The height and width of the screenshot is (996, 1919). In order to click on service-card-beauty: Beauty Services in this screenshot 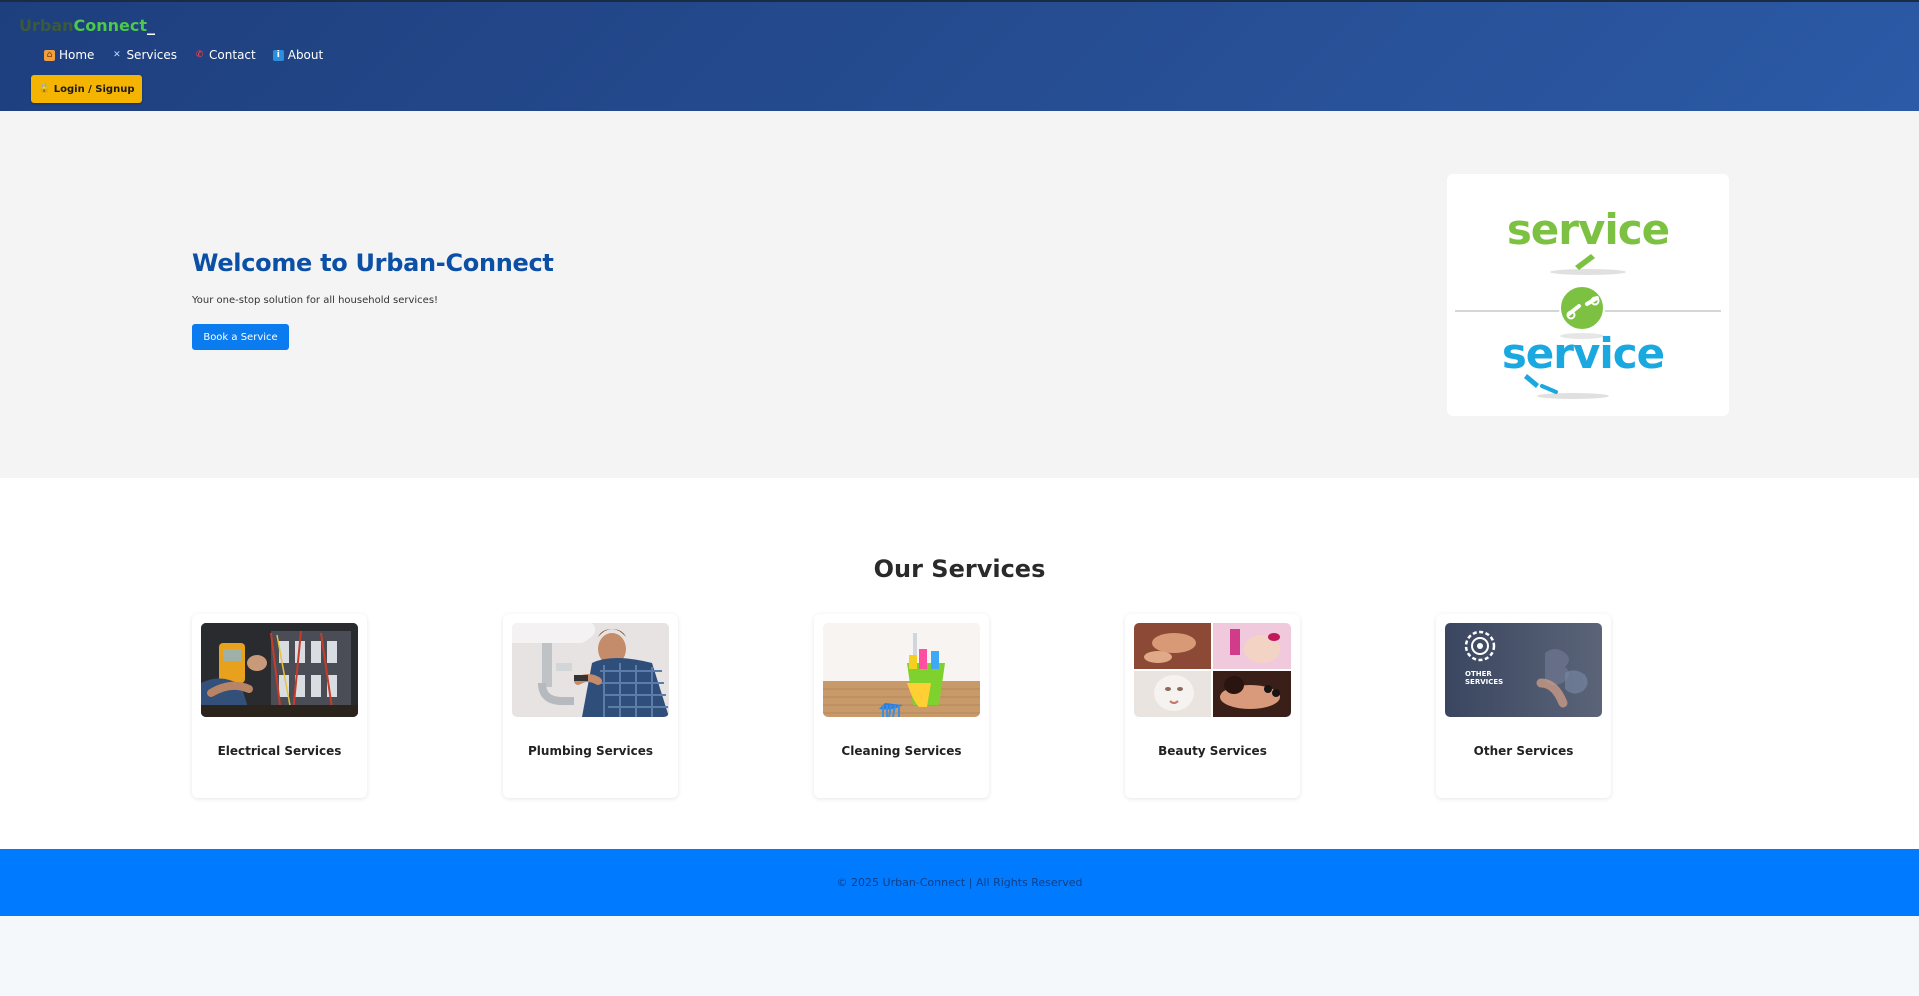, I will do `click(1212, 706)`.